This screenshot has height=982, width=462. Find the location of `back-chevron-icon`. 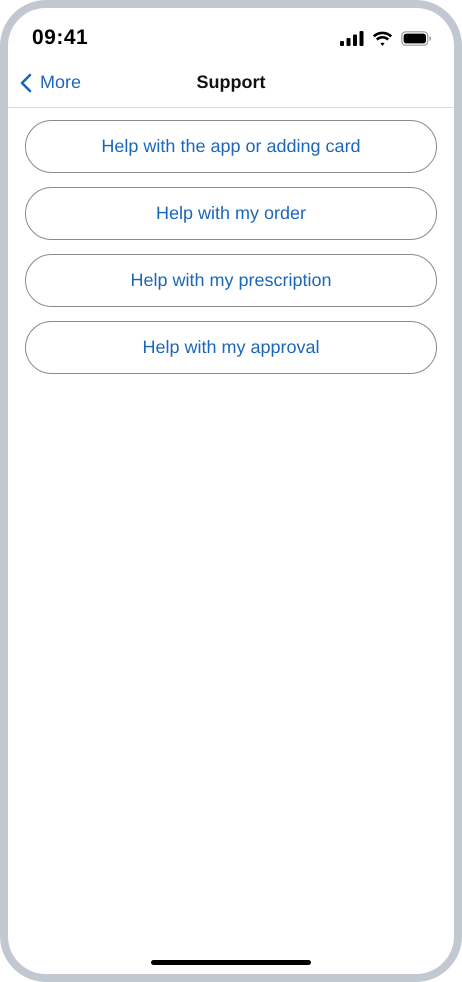

back-chevron-icon is located at coordinates (26, 82).